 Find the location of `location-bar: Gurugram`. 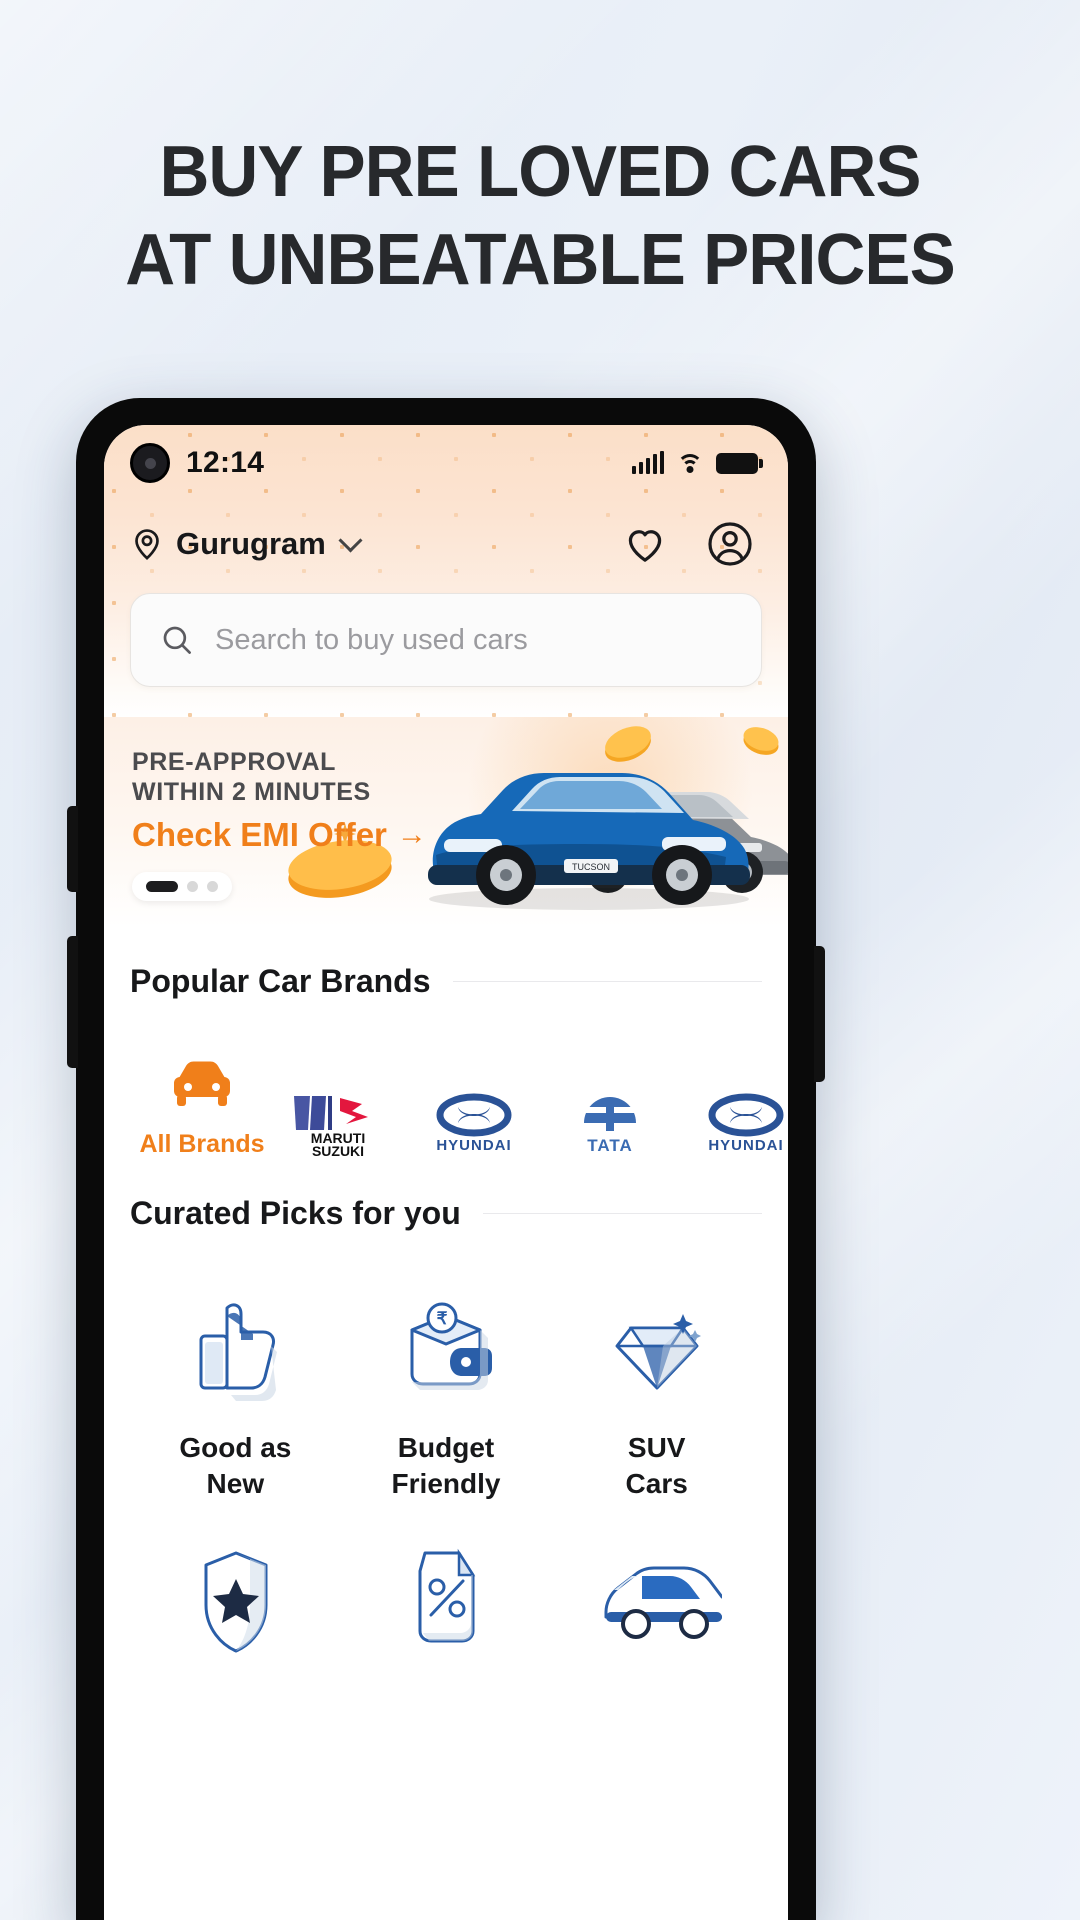

location-bar: Gurugram is located at coordinates (446, 544).